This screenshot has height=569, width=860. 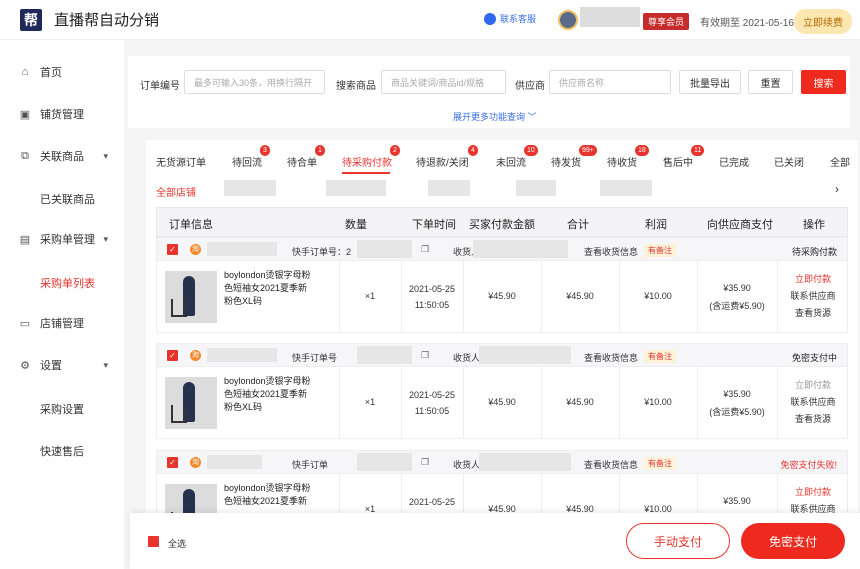 What do you see at coordinates (447, 157) in the screenshot?
I see `tab-pending-refund: 待退款/关闭 4` at bounding box center [447, 157].